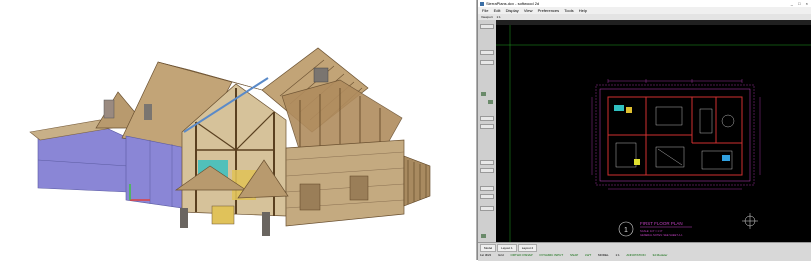 The image size is (811, 261). What do you see at coordinates (485, 10) in the screenshot?
I see `menu-file: File` at bounding box center [485, 10].